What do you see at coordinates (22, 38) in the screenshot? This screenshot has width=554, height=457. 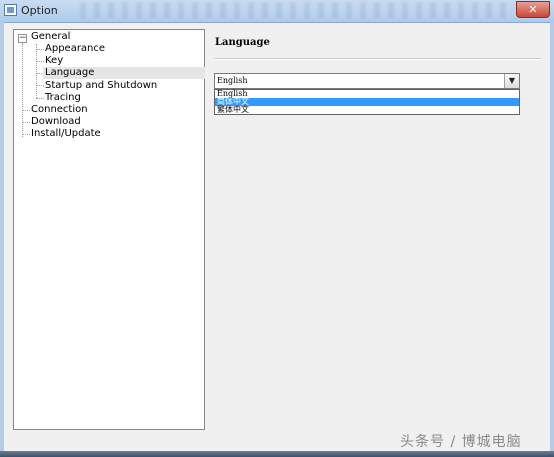 I see `collapse-toggle-icon: −` at bounding box center [22, 38].